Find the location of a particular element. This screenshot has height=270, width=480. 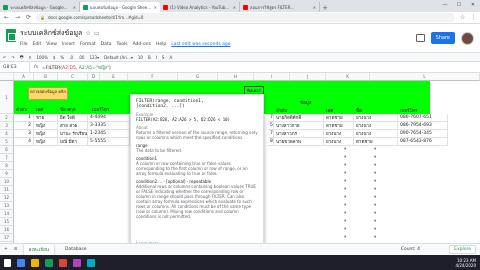

column-header: D is located at coordinates (94, 77).